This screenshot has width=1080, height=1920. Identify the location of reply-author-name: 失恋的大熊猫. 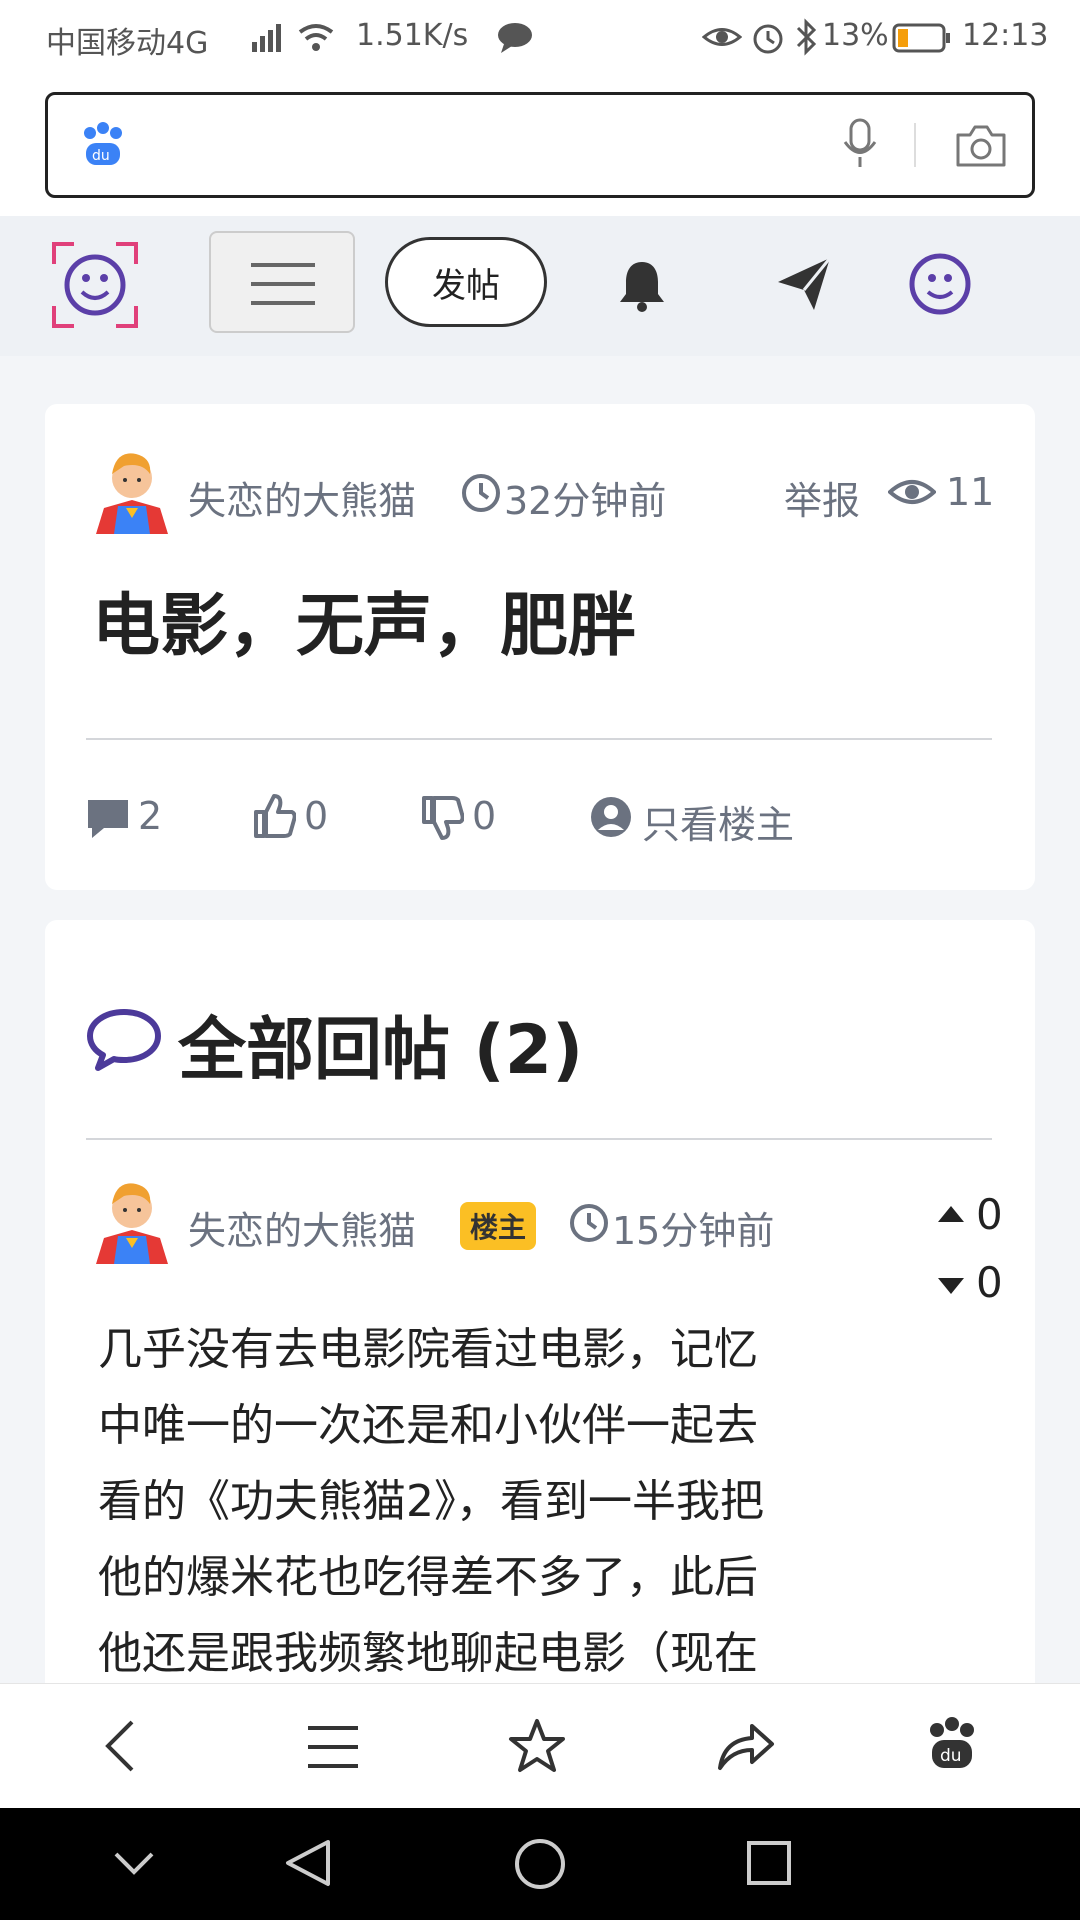
(302, 1227).